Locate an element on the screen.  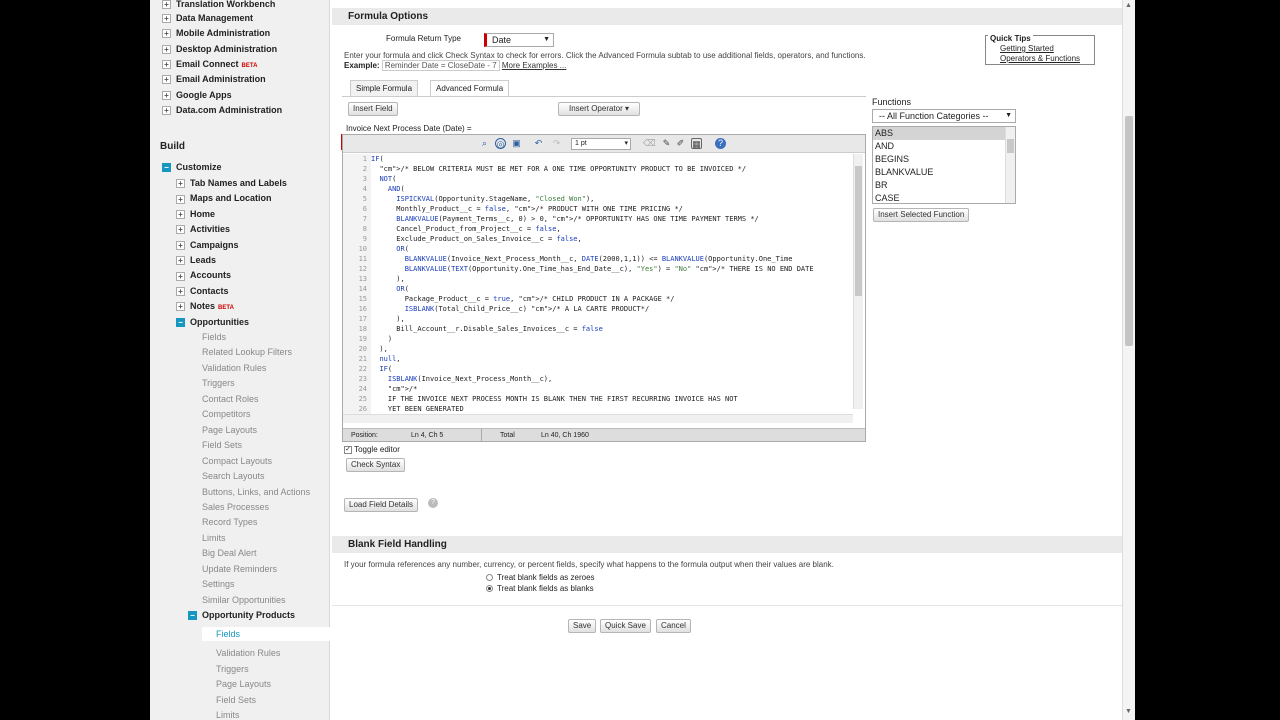
sidebar-subitem: Record Types is located at coordinates (229, 522).